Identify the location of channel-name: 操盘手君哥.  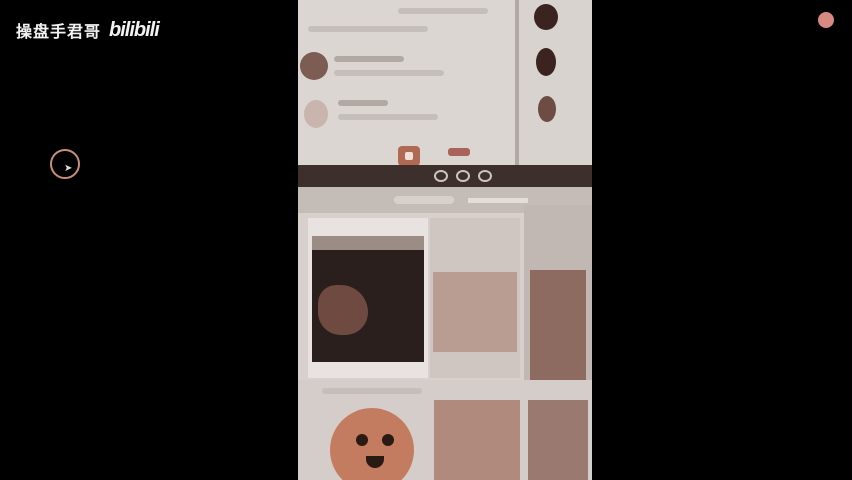
(59, 31).